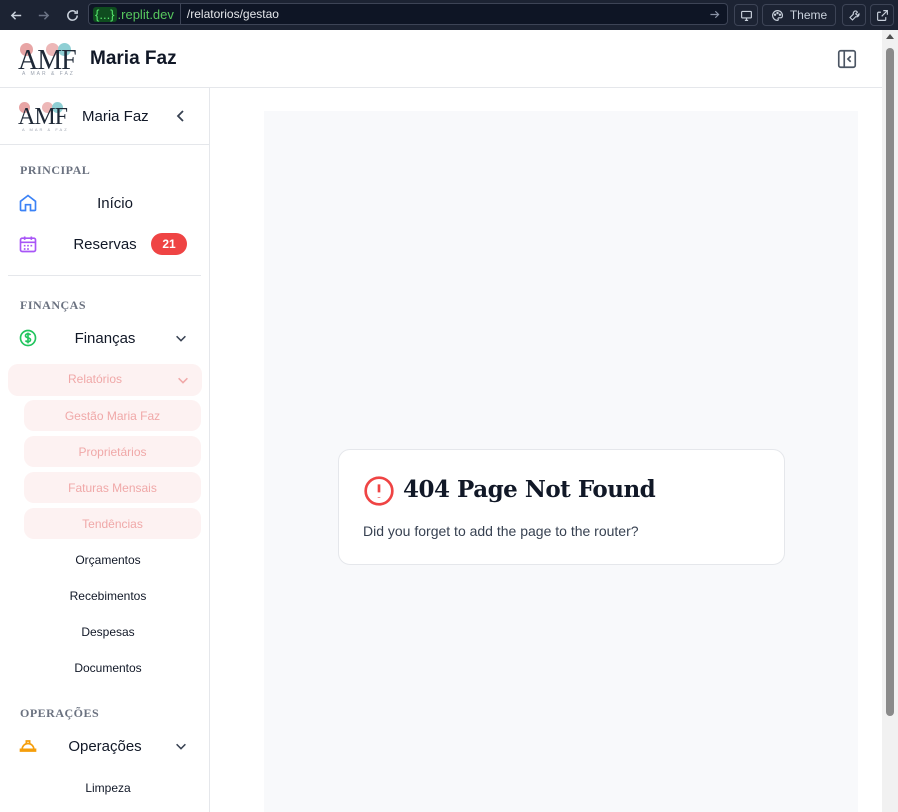  What do you see at coordinates (112, 415) in the screenshot?
I see `sidebar-item-gestao: Gestão Maria Faz` at bounding box center [112, 415].